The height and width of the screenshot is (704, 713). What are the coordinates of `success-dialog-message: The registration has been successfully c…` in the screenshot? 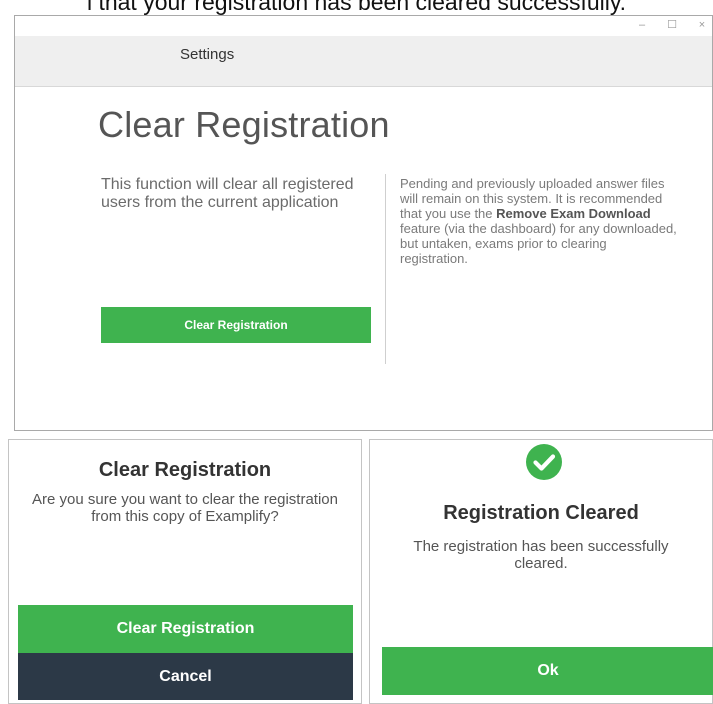 It's located at (541, 555).